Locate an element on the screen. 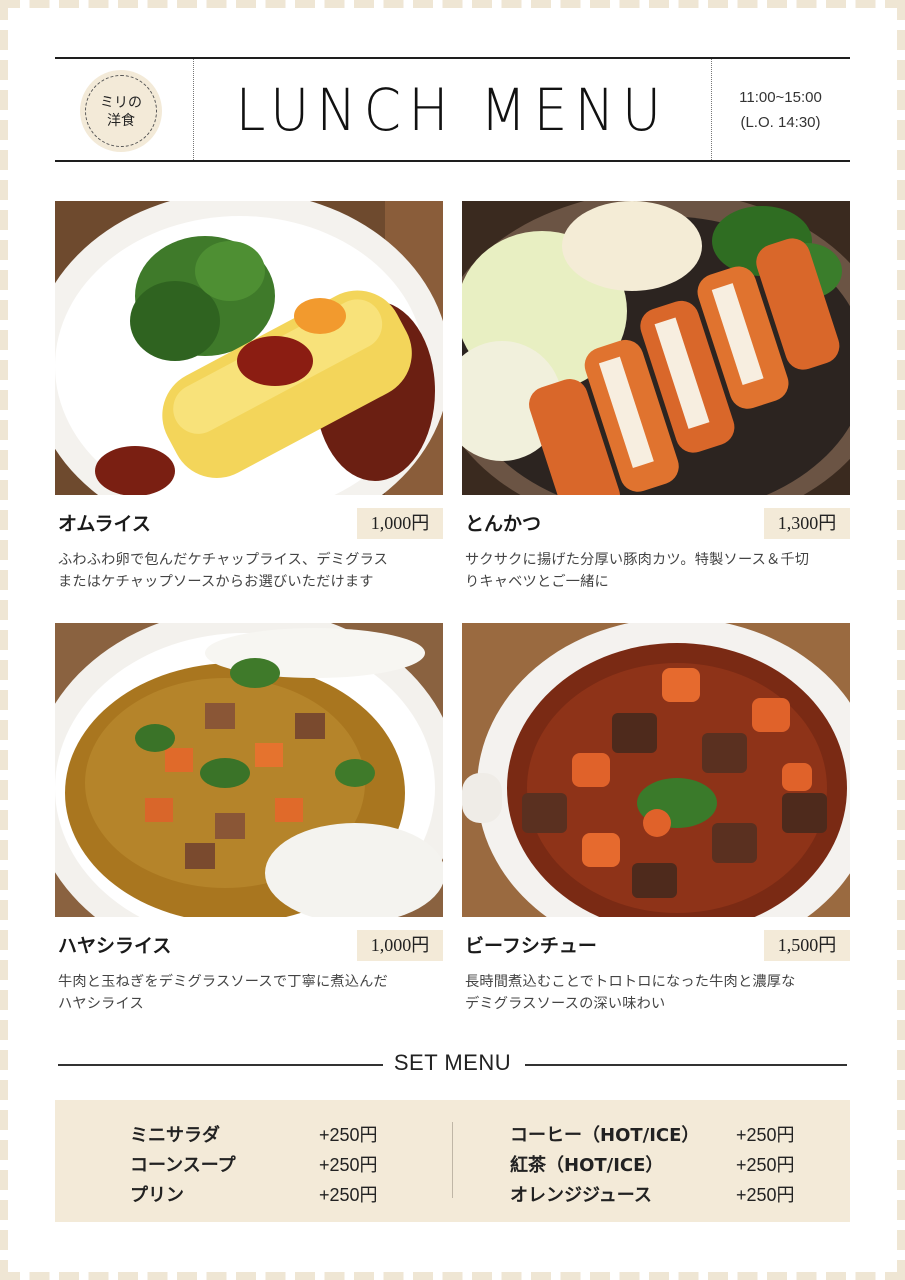 The height and width of the screenshot is (1280, 905). restaurant-logo: ミリの 洋食 is located at coordinates (121, 111).